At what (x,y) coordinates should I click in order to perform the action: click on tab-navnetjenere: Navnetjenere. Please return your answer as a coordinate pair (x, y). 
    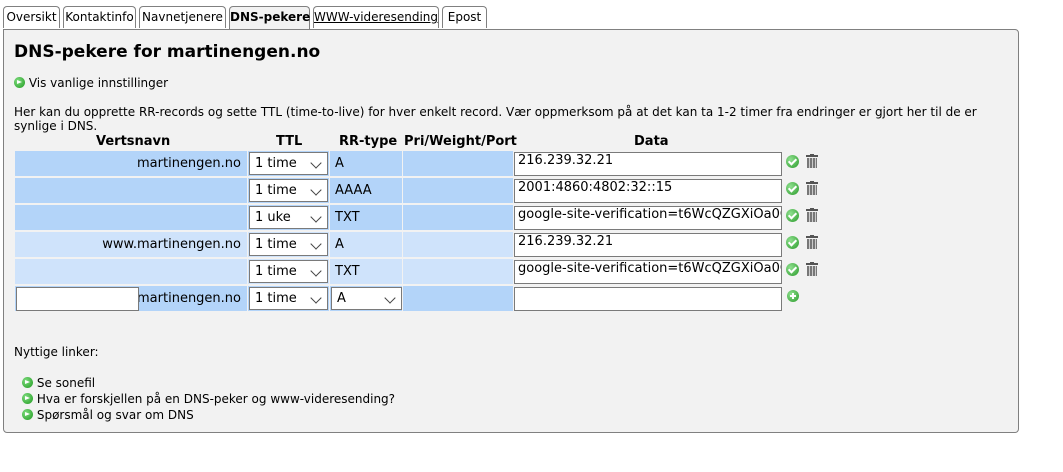
    Looking at the image, I should click on (182, 17).